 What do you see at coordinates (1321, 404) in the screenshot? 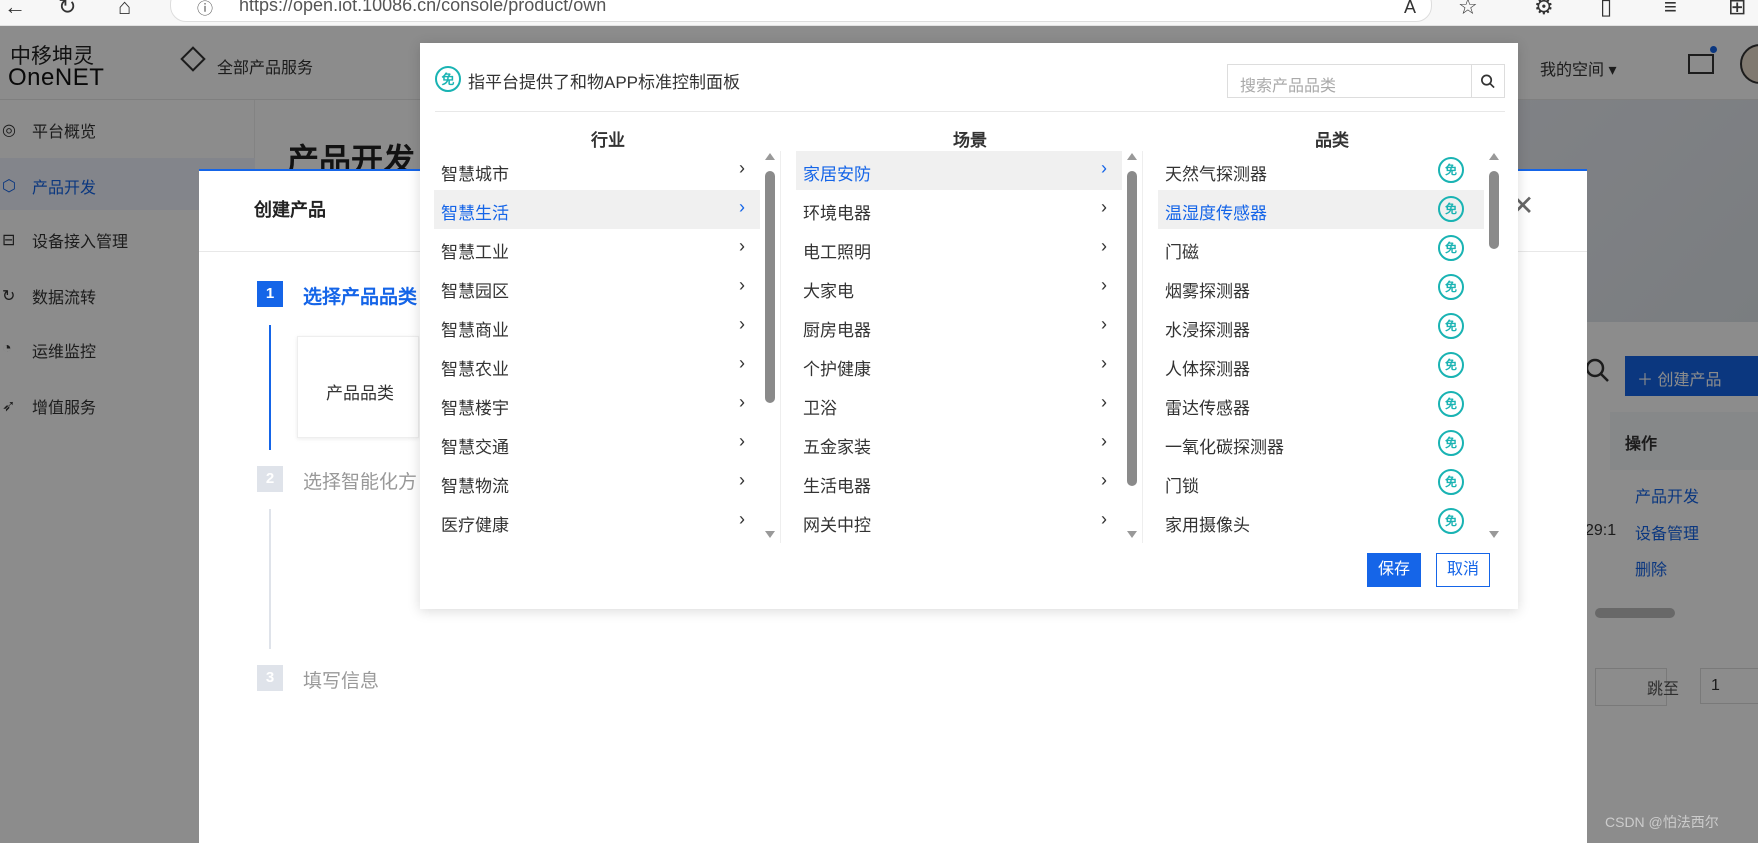
I see `category-list-item: 雷达传感器 免` at bounding box center [1321, 404].